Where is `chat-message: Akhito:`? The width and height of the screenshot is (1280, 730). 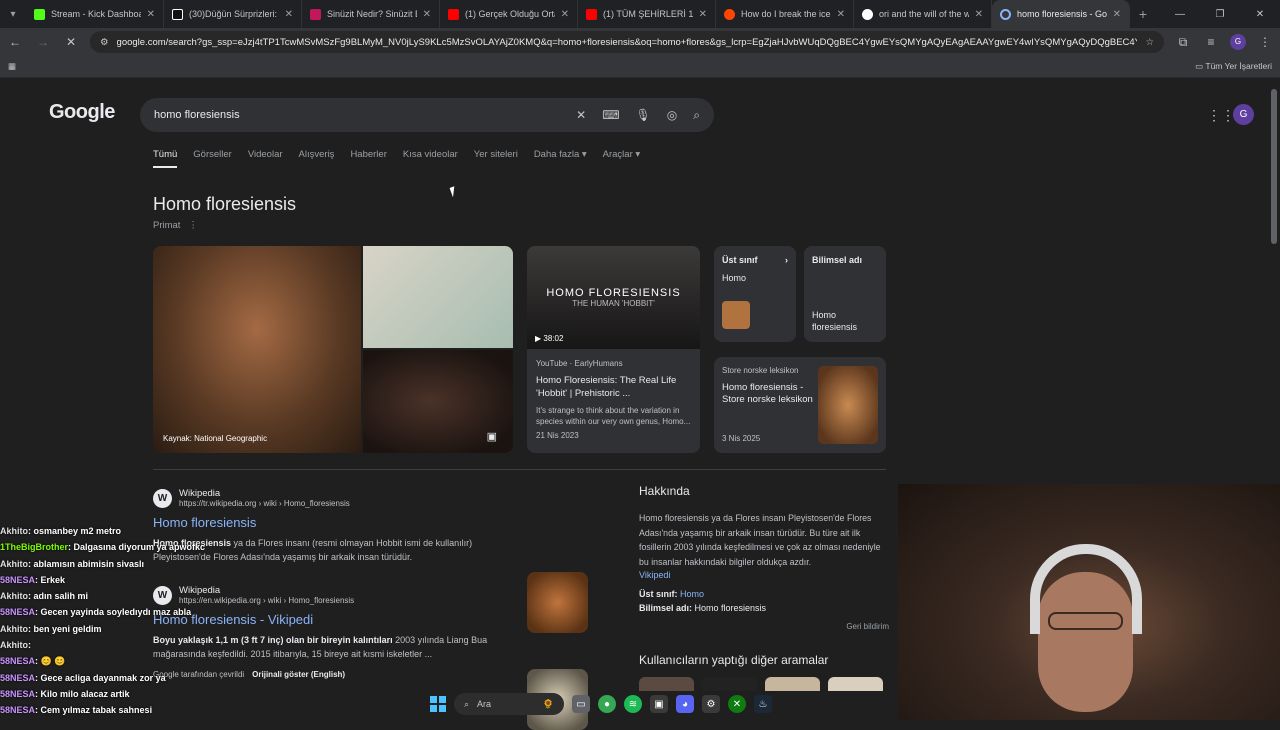 chat-message: Akhito: is located at coordinates (215, 645).